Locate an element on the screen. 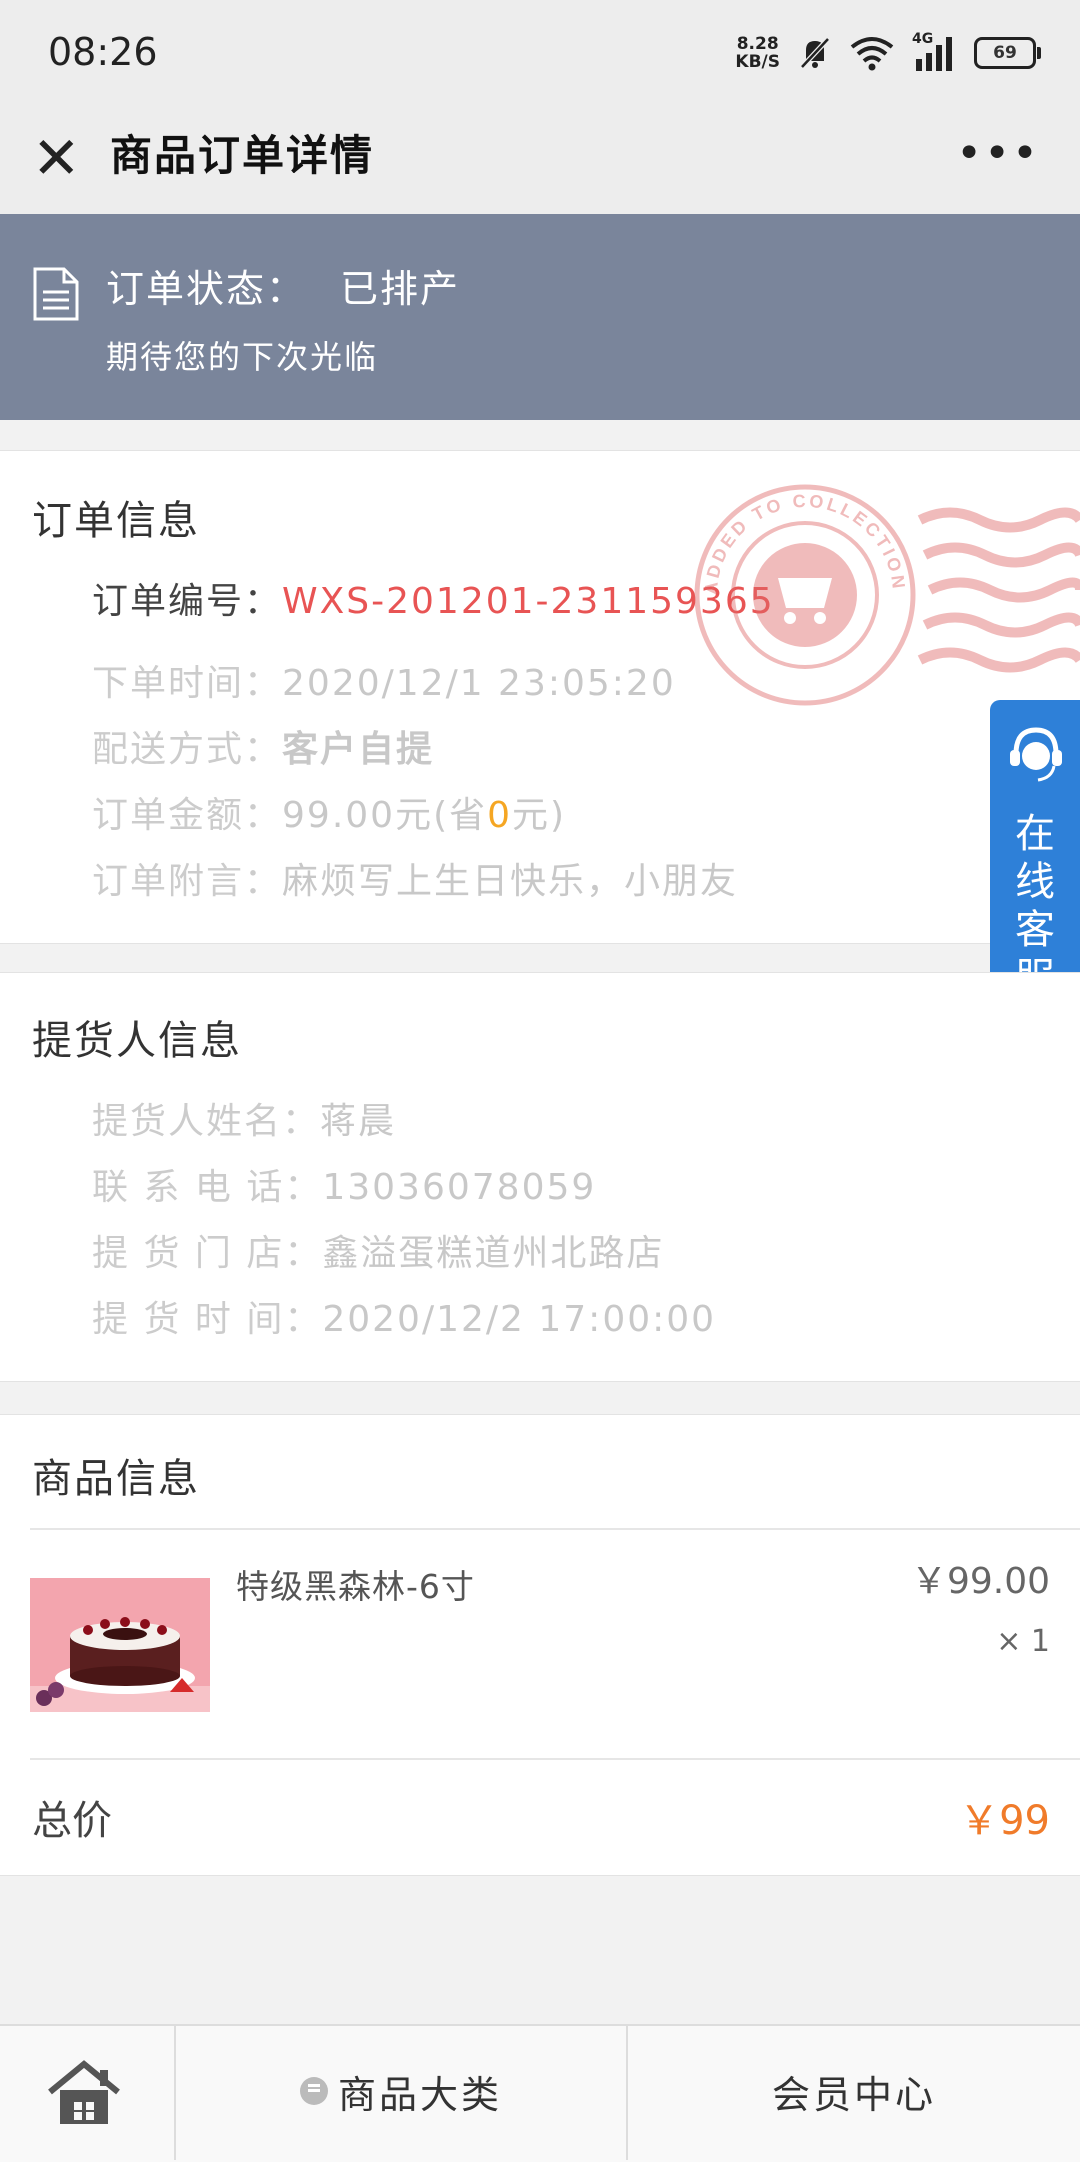 This screenshot has height=2162, width=1080. battery-icon: 69 is located at coordinates (1007, 53).